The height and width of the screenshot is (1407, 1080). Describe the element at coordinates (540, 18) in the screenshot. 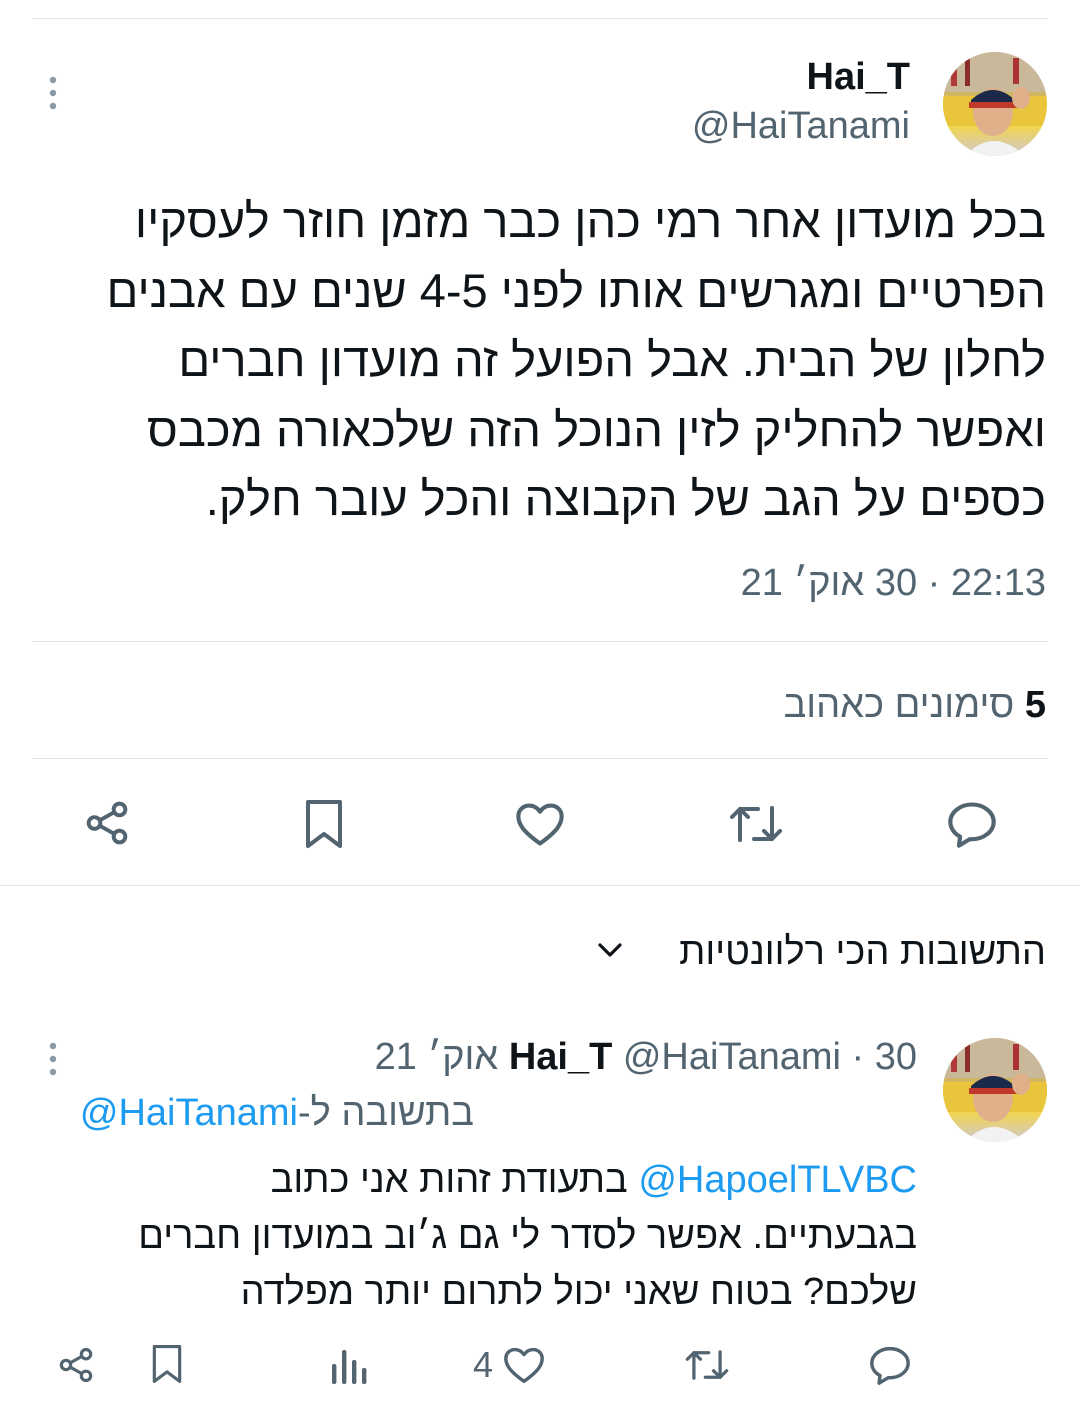

I see `top-divider` at that location.